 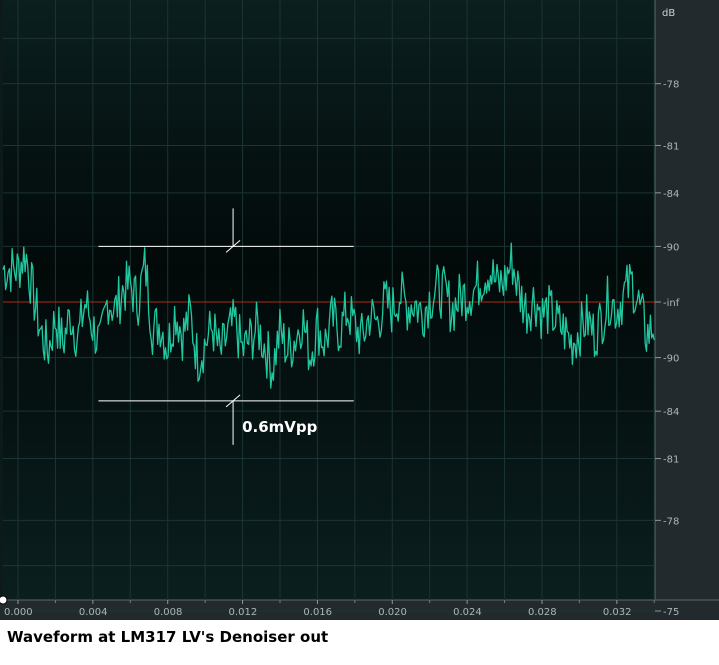 What do you see at coordinates (467, 612) in the screenshot?
I see `x-tick-label: 0.024` at bounding box center [467, 612].